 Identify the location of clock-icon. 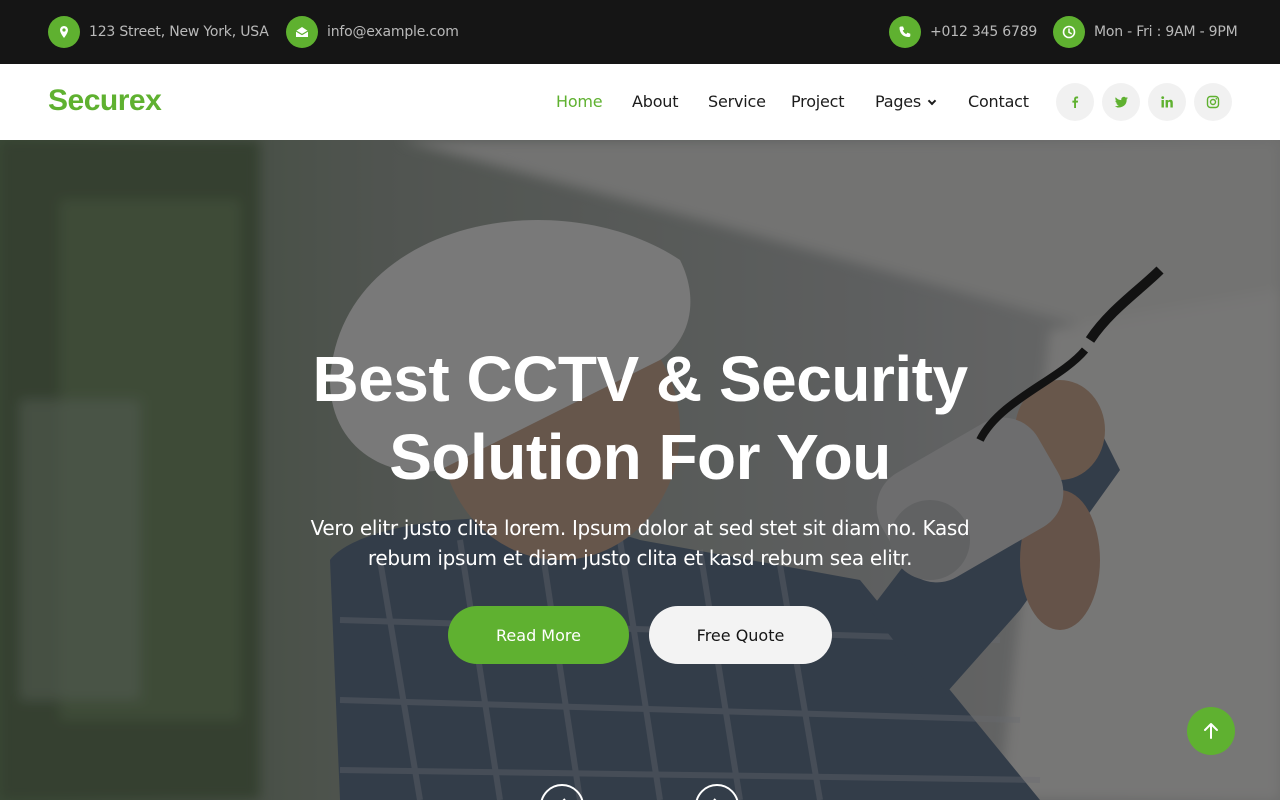
(1069, 32).